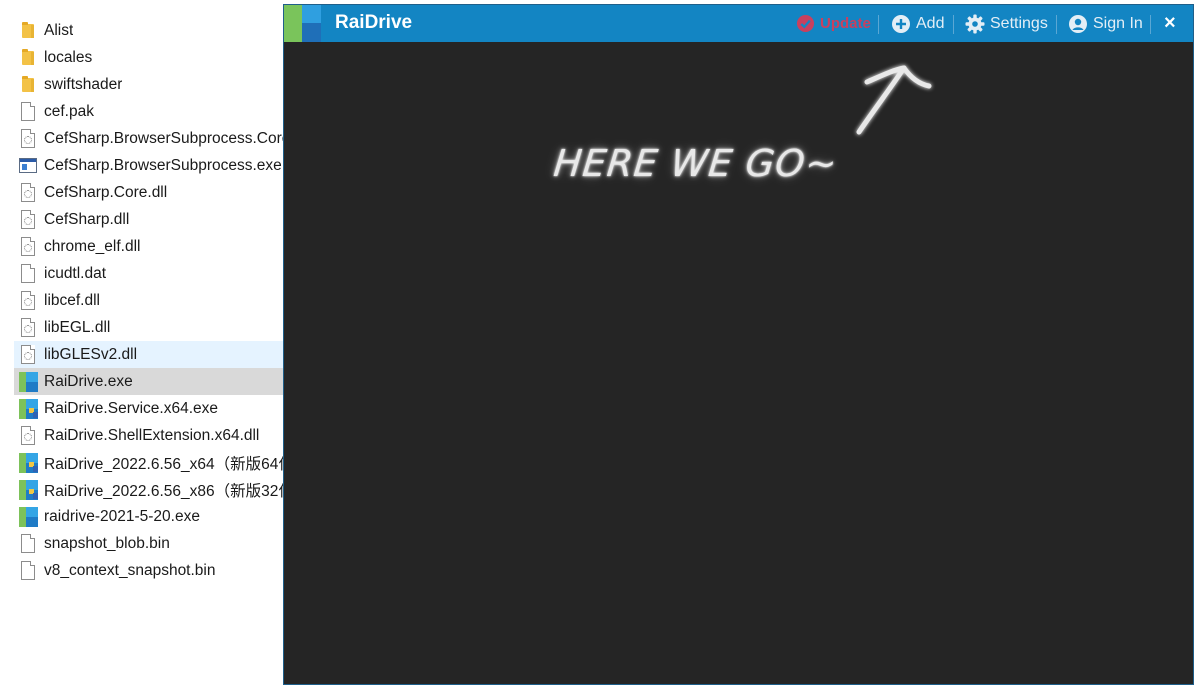  I want to click on file-name: libGLESv2.dll, so click(91, 354).